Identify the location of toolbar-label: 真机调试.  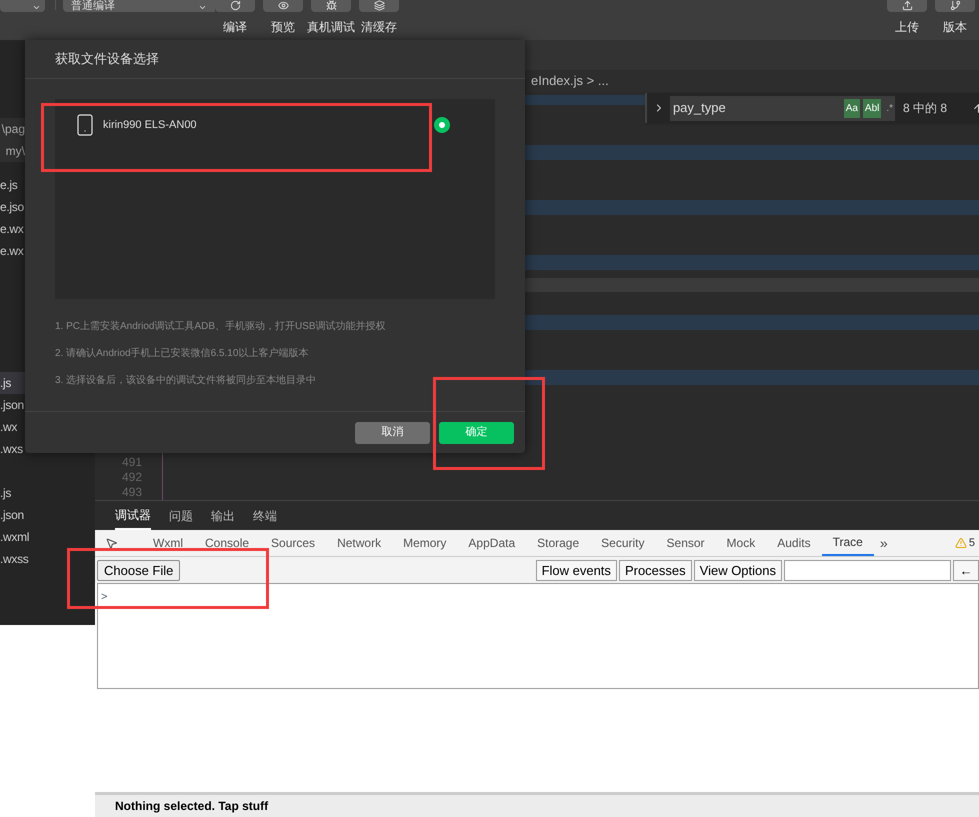
(331, 27).